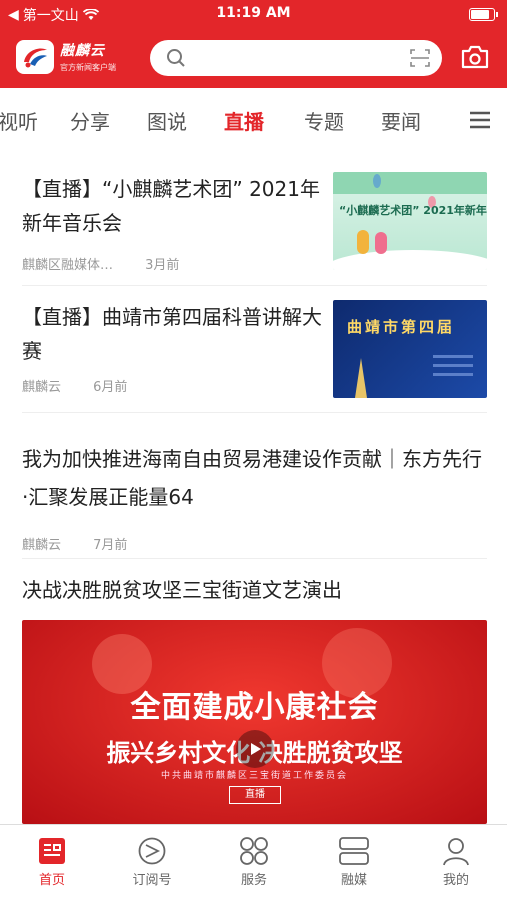  What do you see at coordinates (254, 776) in the screenshot?
I see `banner-organization: 中共曲靖市麒麟区三宝街道工作委员会` at bounding box center [254, 776].